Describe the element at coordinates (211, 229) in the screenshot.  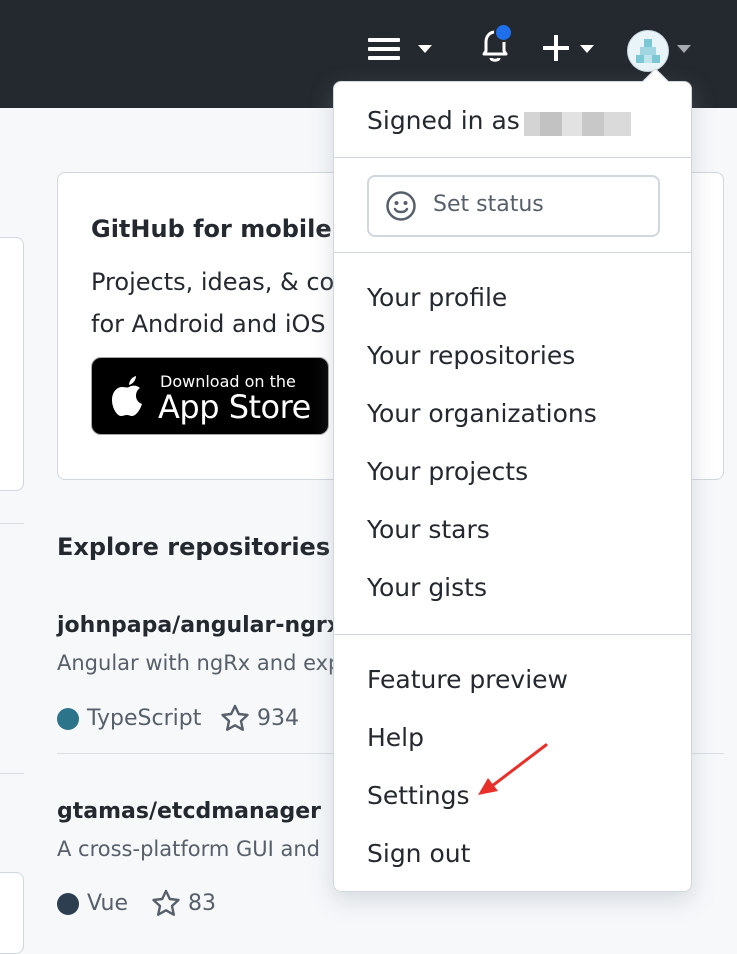
I see `promo-title: GitHub for mobile` at that location.